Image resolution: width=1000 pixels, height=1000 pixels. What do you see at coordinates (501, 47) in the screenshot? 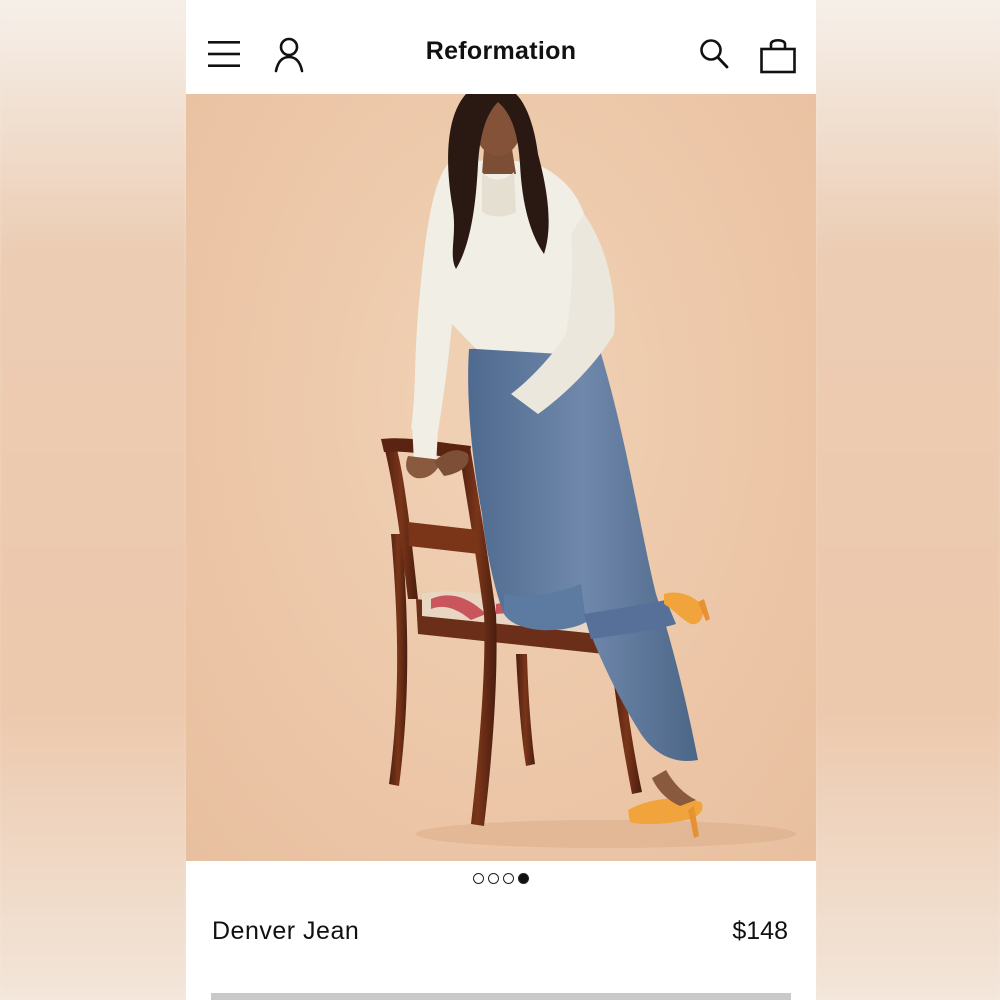
I see `top-navigation-bar: Reformation` at bounding box center [501, 47].